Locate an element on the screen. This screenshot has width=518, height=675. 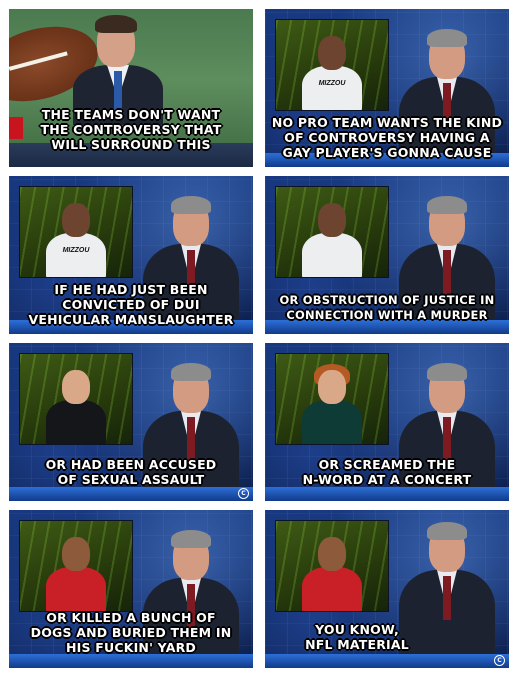
caption-line: NFL MATERIAL is located at coordinates (357, 644).